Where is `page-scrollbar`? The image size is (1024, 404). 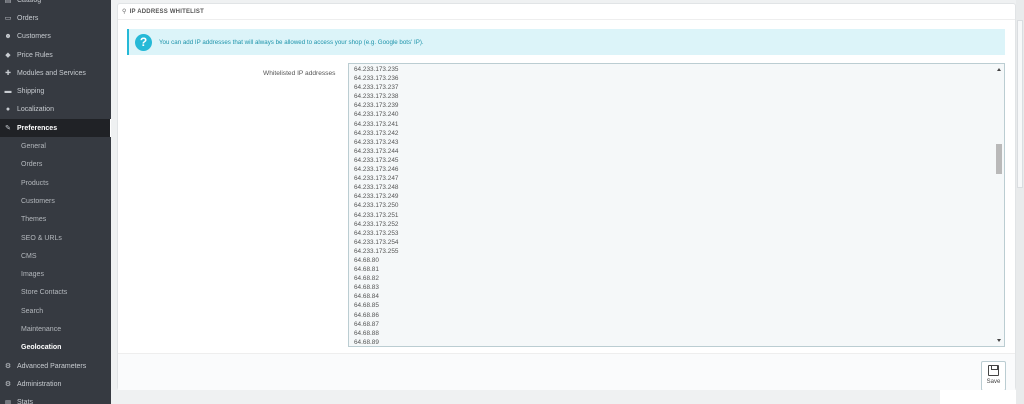
page-scrollbar is located at coordinates (1020, 202).